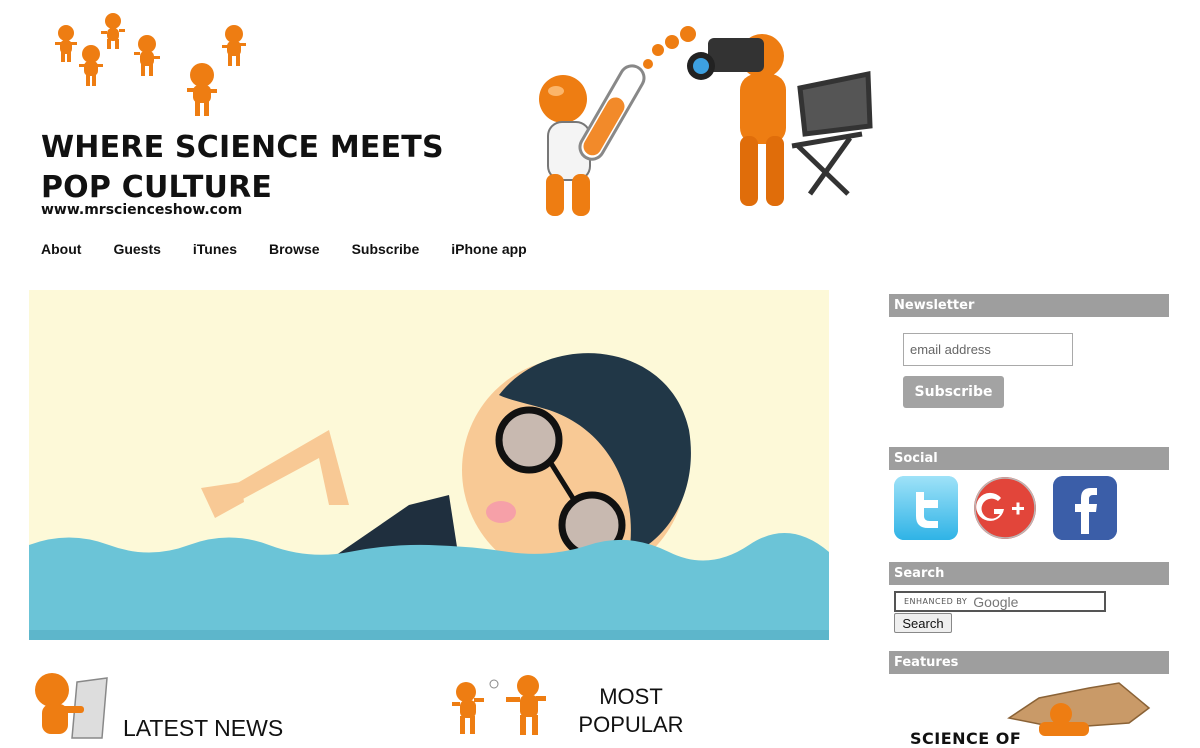 The image size is (1200, 748). What do you see at coordinates (71, 706) in the screenshot?
I see `latest-news-figure-icon` at bounding box center [71, 706].